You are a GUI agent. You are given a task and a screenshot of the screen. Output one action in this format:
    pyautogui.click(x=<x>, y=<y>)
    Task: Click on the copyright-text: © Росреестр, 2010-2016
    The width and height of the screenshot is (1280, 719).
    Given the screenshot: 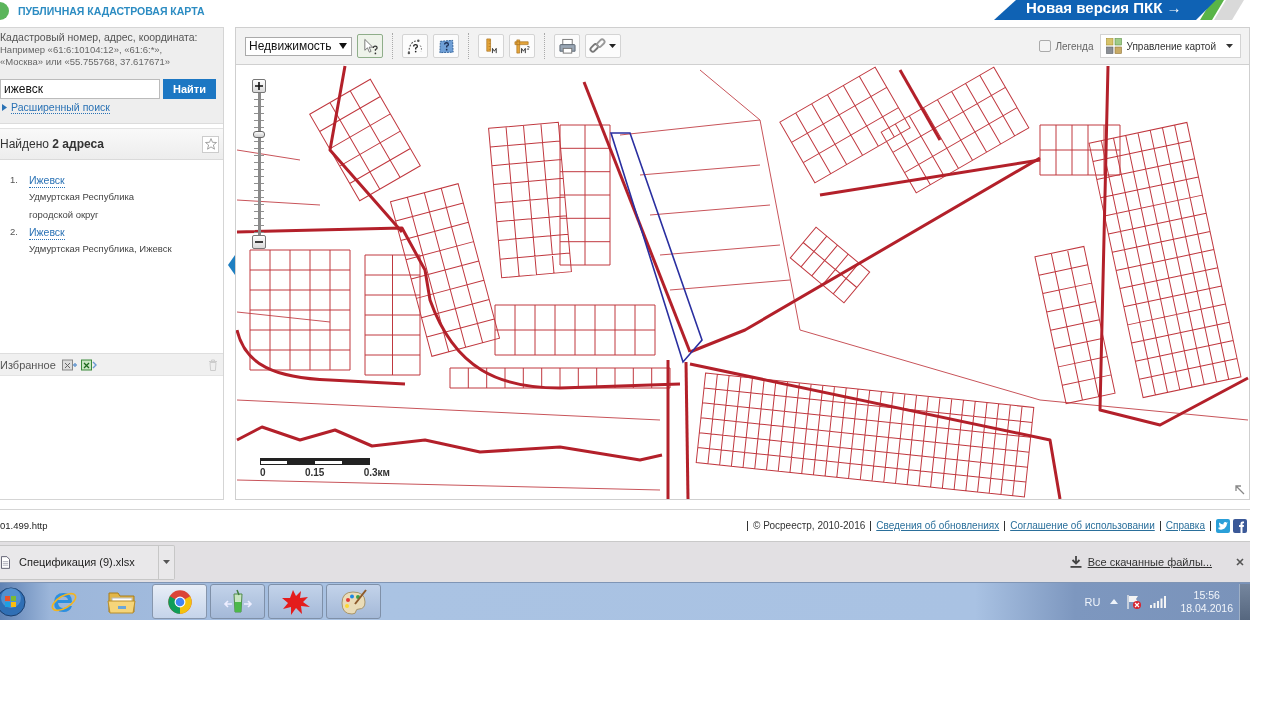 What is the action you would take?
    pyautogui.click(x=809, y=525)
    